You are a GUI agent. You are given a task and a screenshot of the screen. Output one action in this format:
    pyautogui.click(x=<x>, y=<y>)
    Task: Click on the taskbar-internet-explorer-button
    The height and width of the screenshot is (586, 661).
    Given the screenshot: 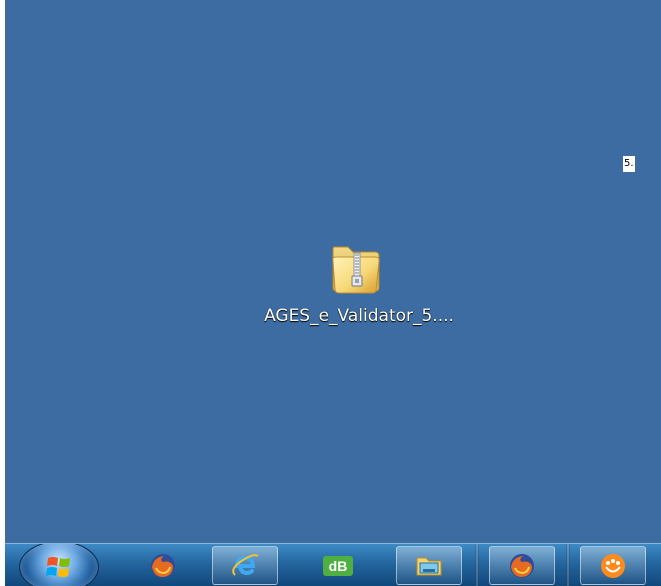 What is the action you would take?
    pyautogui.click(x=245, y=565)
    